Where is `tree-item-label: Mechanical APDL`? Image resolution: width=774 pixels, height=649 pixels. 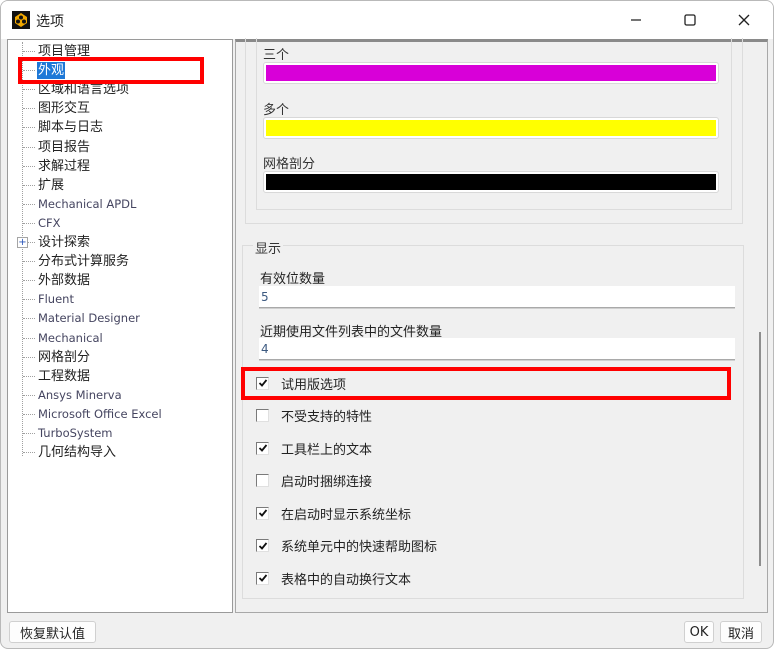
tree-item-label: Mechanical APDL is located at coordinates (87, 203).